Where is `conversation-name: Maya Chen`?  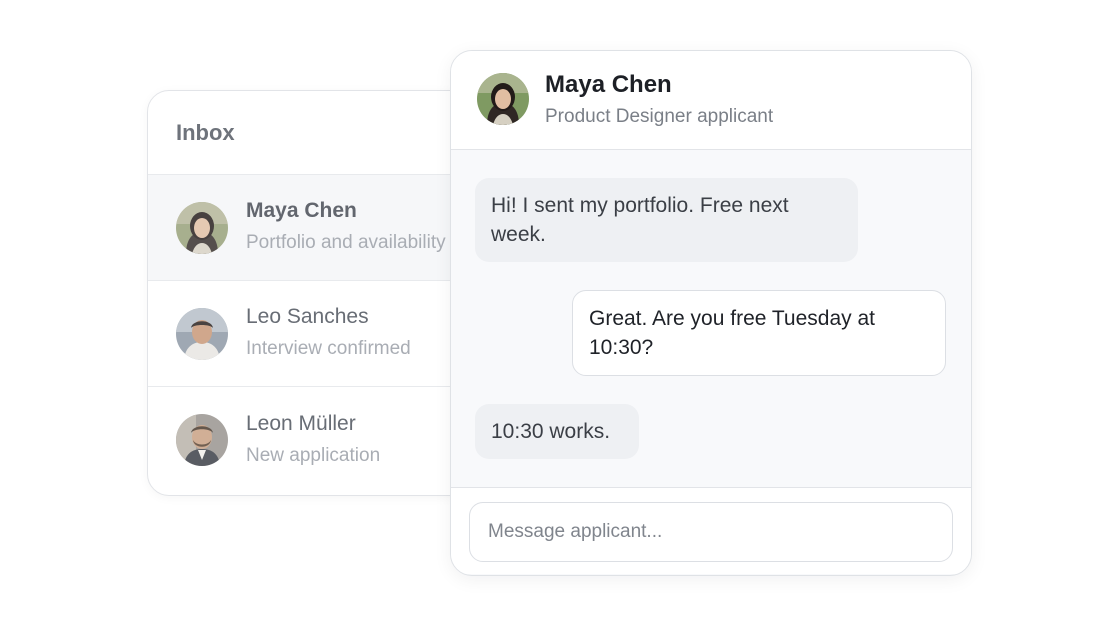 conversation-name: Maya Chen is located at coordinates (301, 210).